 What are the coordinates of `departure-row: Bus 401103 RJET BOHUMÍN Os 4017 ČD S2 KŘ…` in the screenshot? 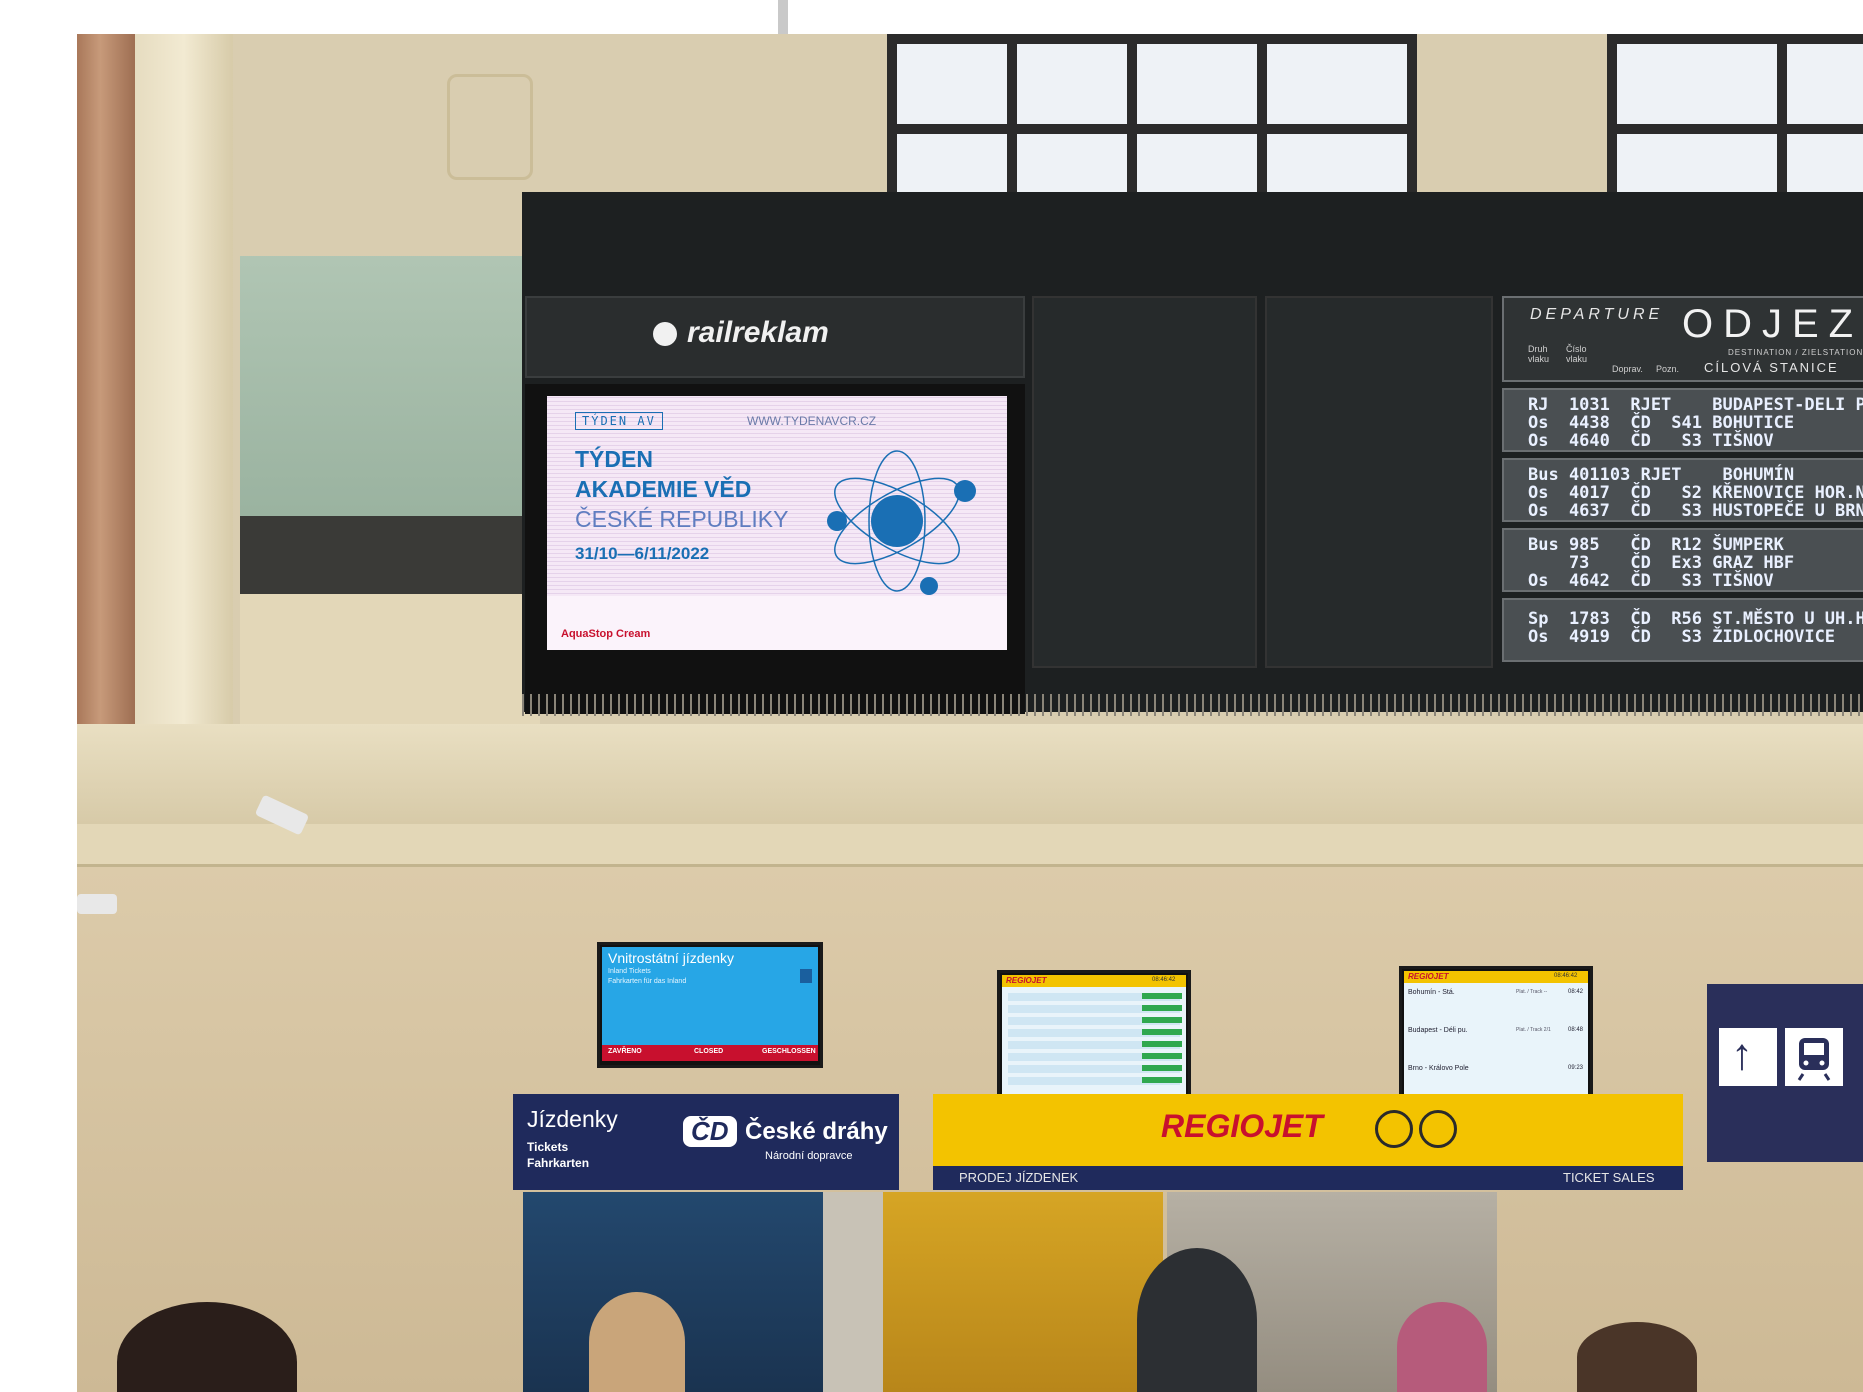 It's located at (1682, 490).